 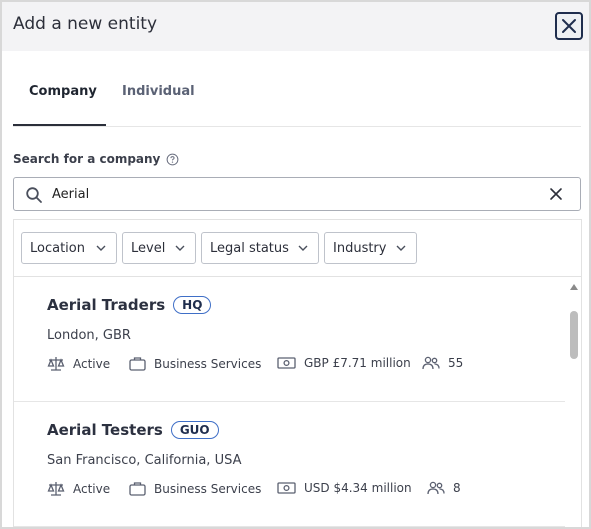 I want to click on filter-legal-status: Legal status, so click(x=260, y=248).